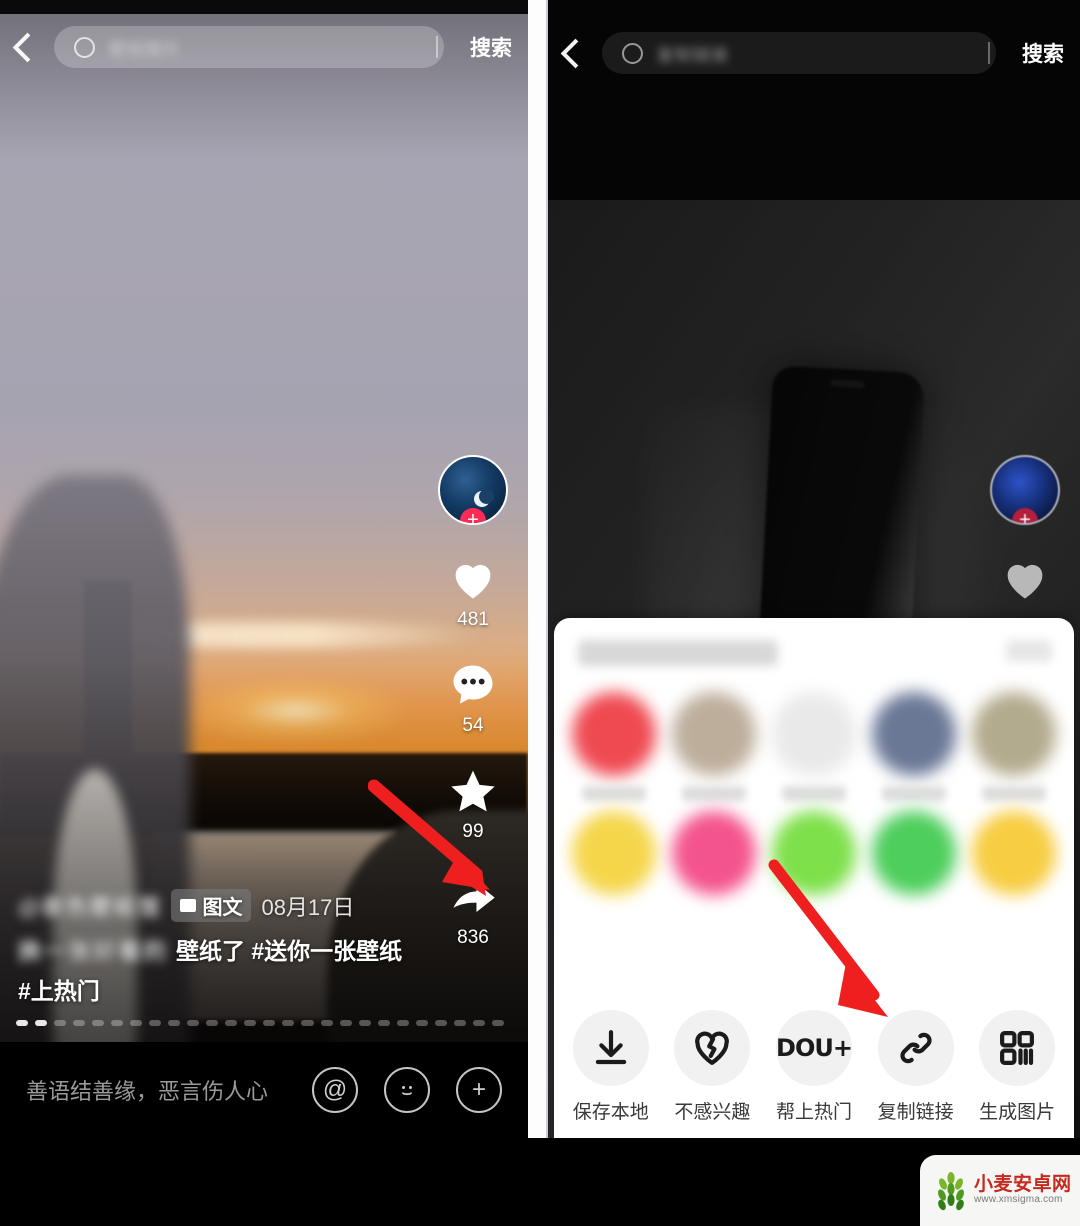 The image size is (1080, 1226). What do you see at coordinates (260, 1022) in the screenshot?
I see `image-progress-indicator` at bounding box center [260, 1022].